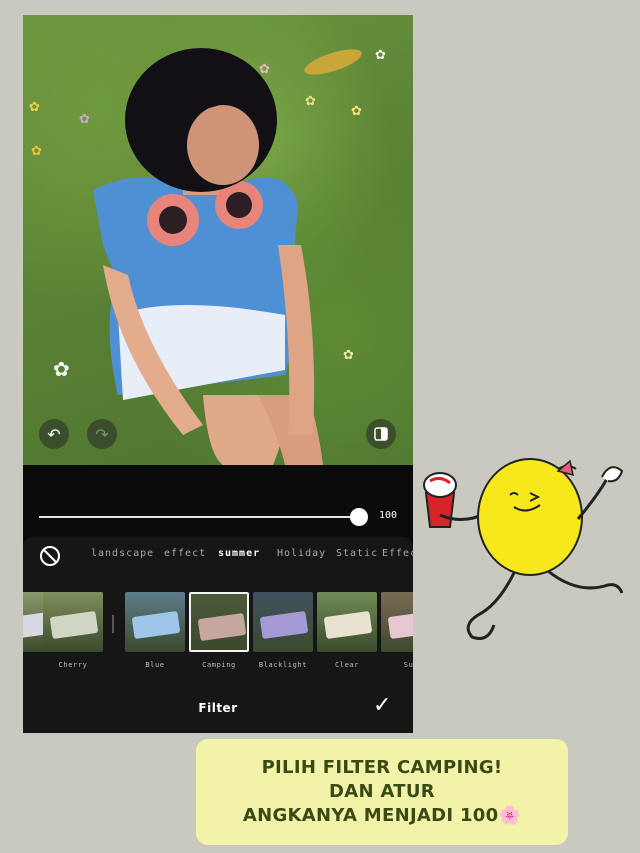  I want to click on tab-effect: effect, so click(185, 553).